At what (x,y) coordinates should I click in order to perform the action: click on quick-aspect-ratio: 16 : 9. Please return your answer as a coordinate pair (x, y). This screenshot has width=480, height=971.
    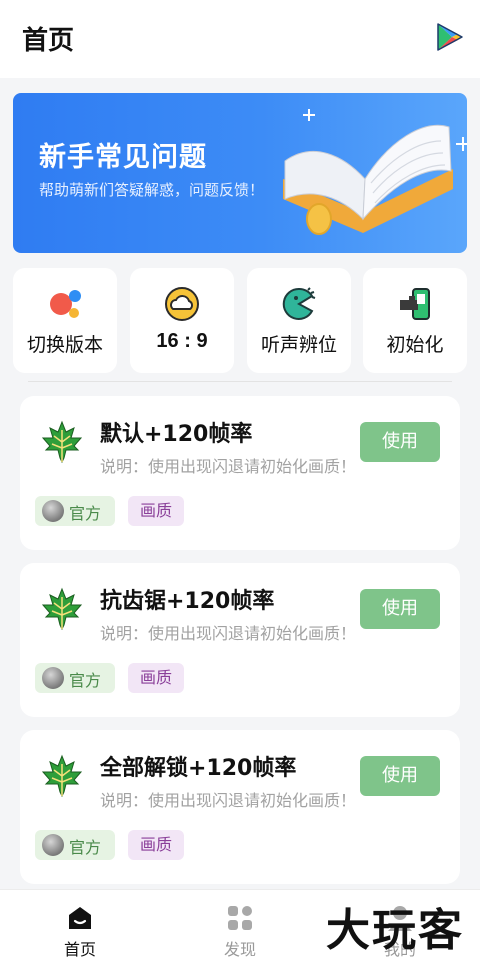
    Looking at the image, I should click on (182, 320).